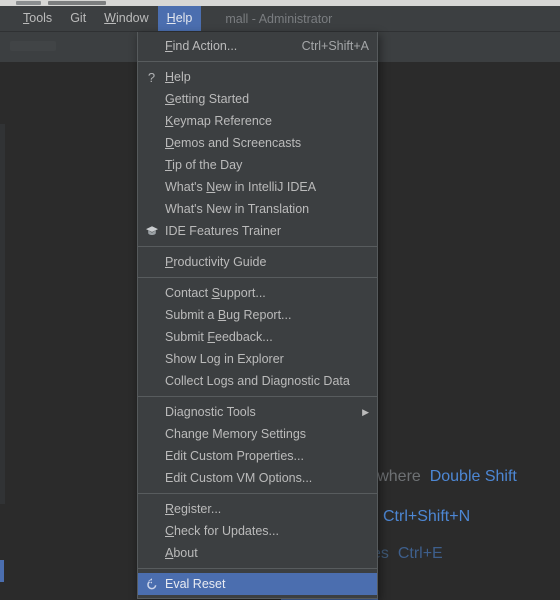  Describe the element at coordinates (151, 231) in the screenshot. I see `graduation-cap-icon` at that location.